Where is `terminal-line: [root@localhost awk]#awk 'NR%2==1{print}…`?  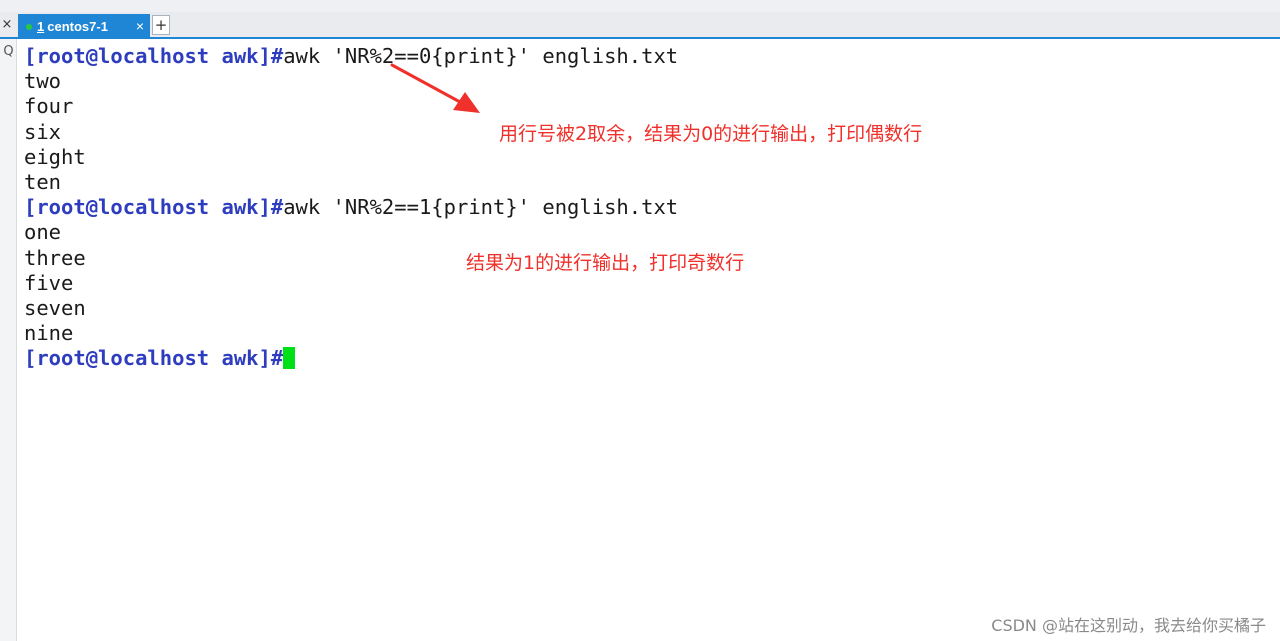 terminal-line: [root@localhost awk]#awk 'NR%2==1{print}… is located at coordinates (351, 207).